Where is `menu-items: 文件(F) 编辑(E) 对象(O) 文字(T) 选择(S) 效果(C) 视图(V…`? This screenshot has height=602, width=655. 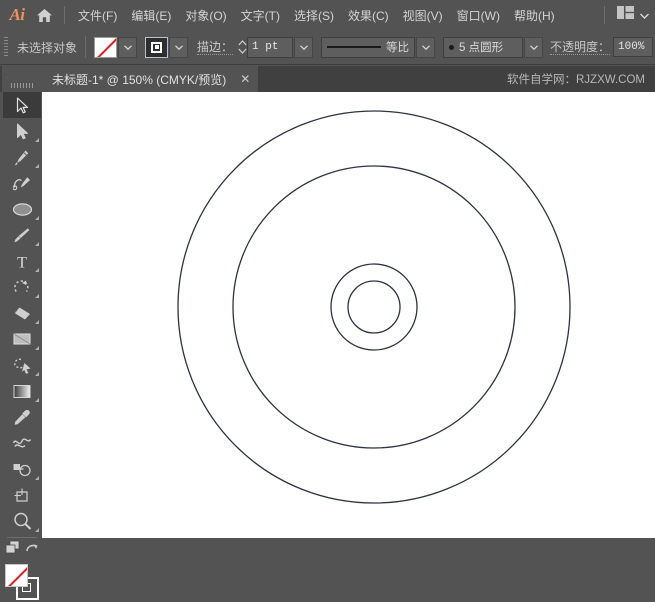
menu-items: 文件(F) 编辑(E) 对象(O) 文字(T) 选择(S) 效果(C) 视图(V… is located at coordinates (316, 15).